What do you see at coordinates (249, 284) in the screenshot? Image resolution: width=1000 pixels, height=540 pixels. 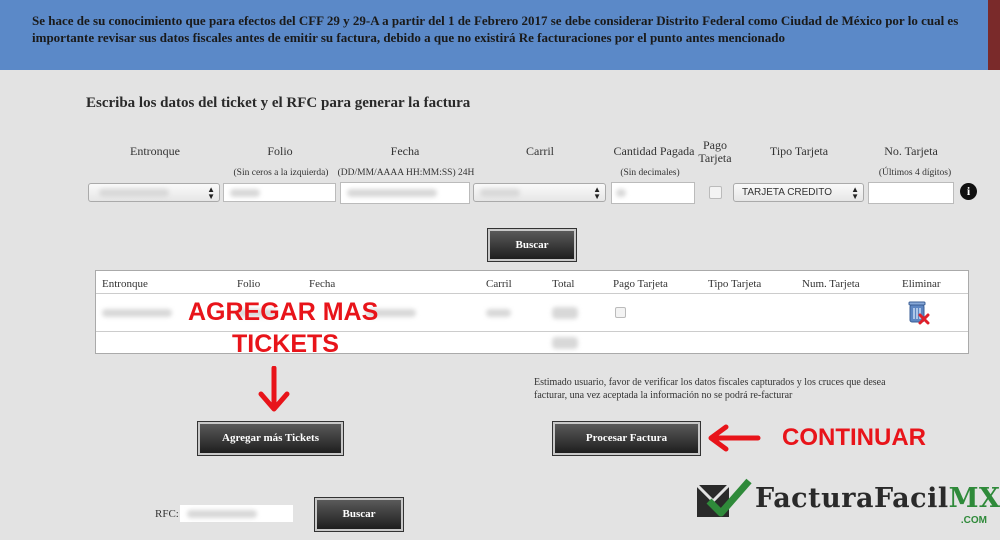 I see `table-header-folio: Folio` at bounding box center [249, 284].